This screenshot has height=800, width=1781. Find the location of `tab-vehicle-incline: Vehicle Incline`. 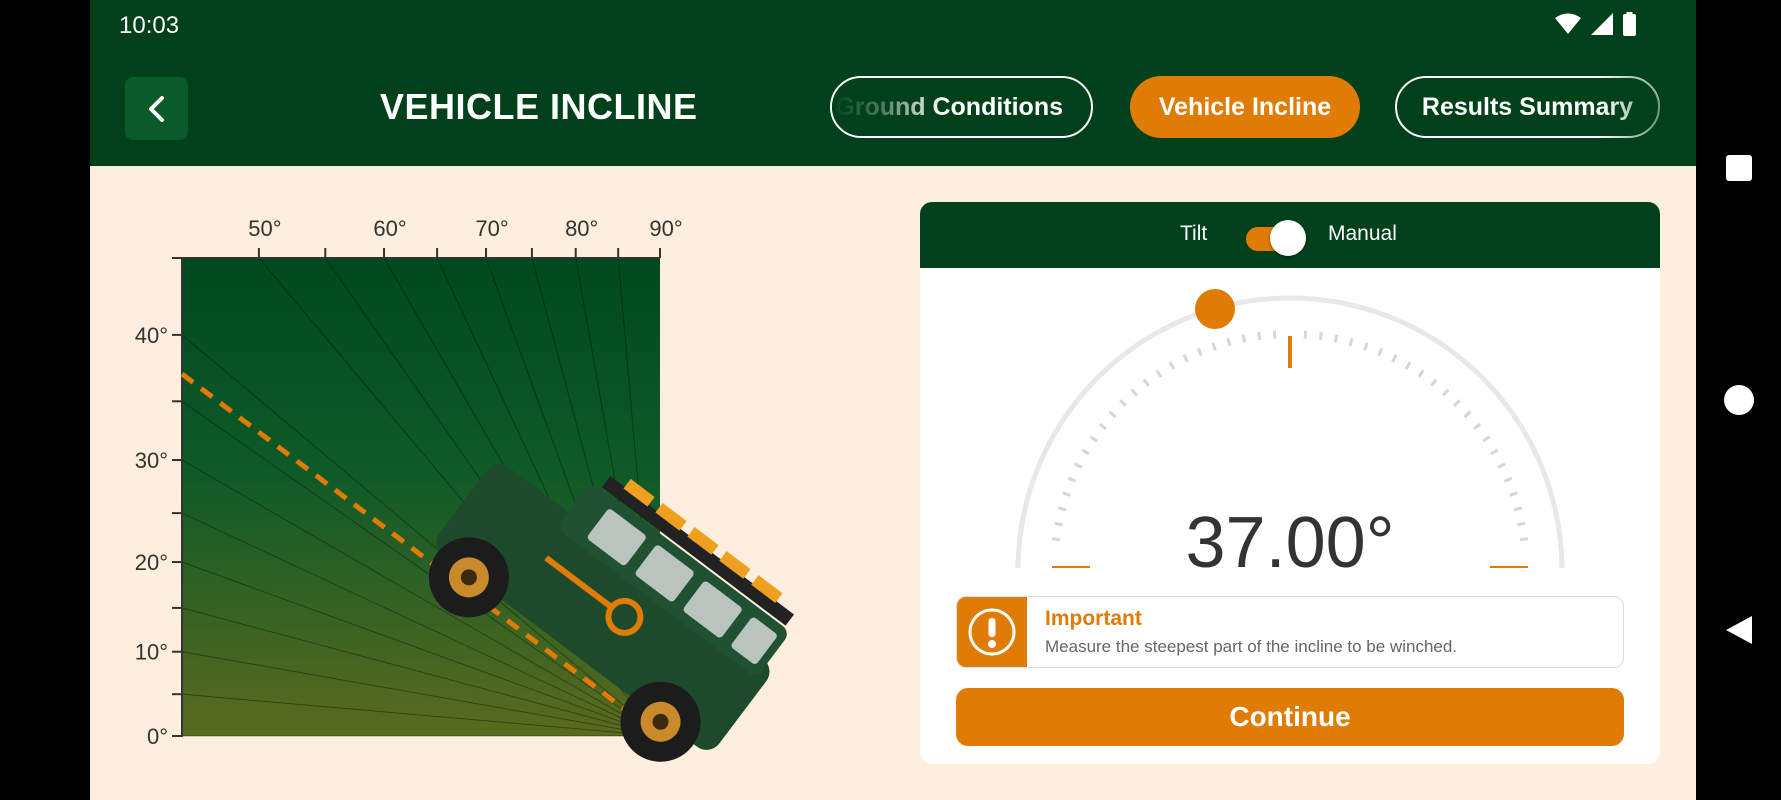

tab-vehicle-incline: Vehicle Incline is located at coordinates (1245, 107).